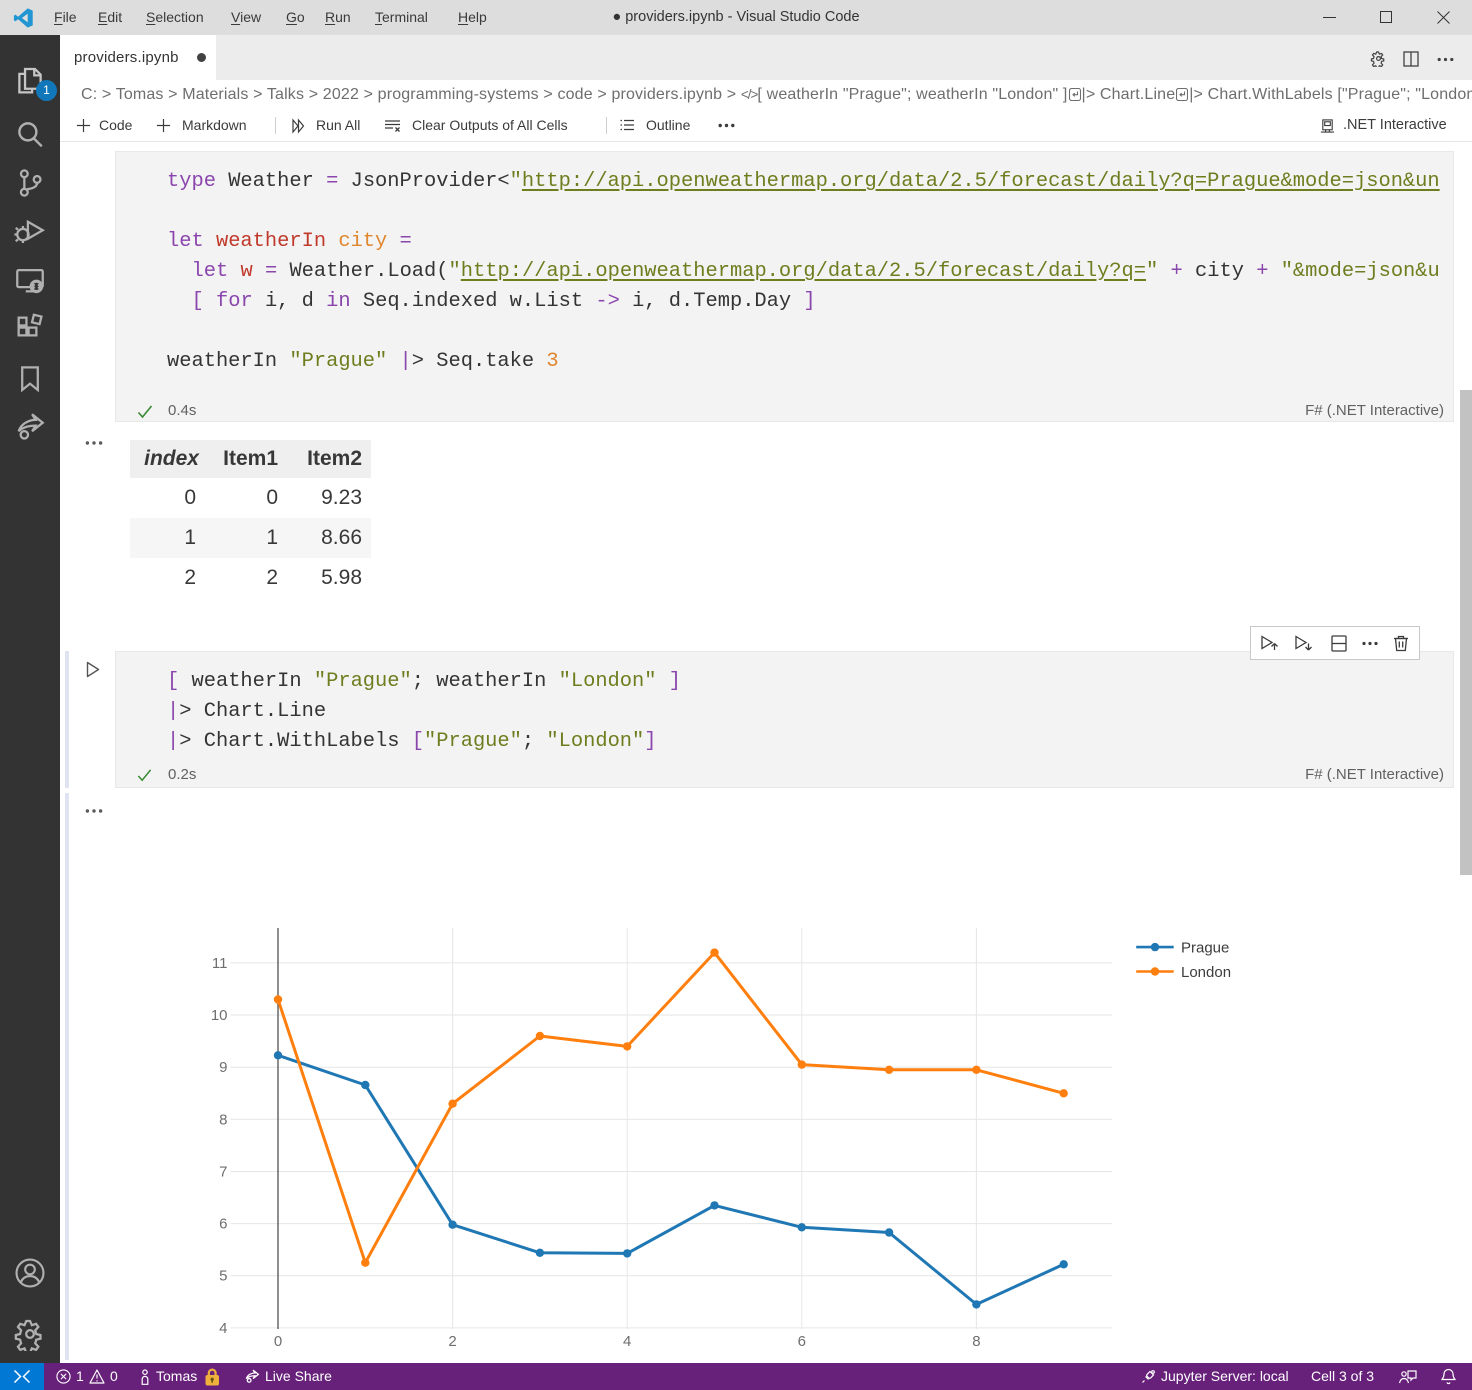 The height and width of the screenshot is (1390, 1472). I want to click on svg-text: 0, so click(278, 1341).